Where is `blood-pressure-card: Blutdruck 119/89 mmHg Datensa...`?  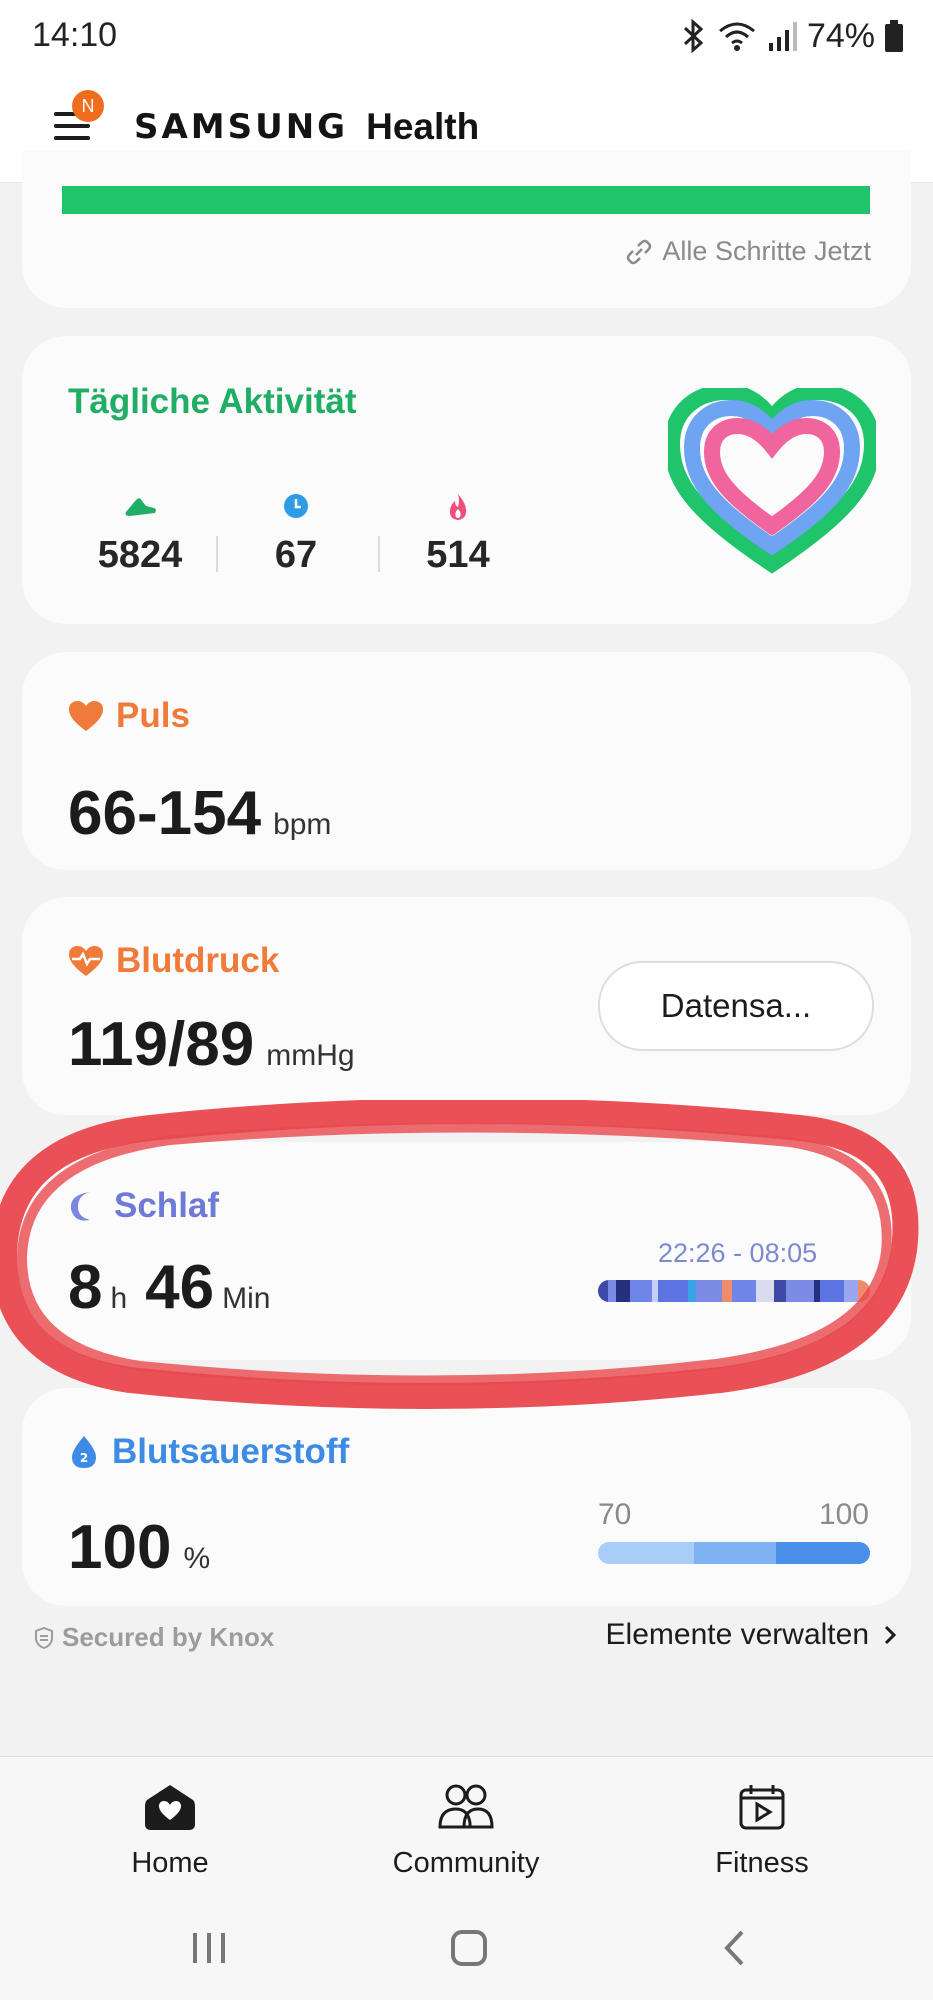 blood-pressure-card: Blutdruck 119/89 mmHg Datensa... is located at coordinates (466, 1006).